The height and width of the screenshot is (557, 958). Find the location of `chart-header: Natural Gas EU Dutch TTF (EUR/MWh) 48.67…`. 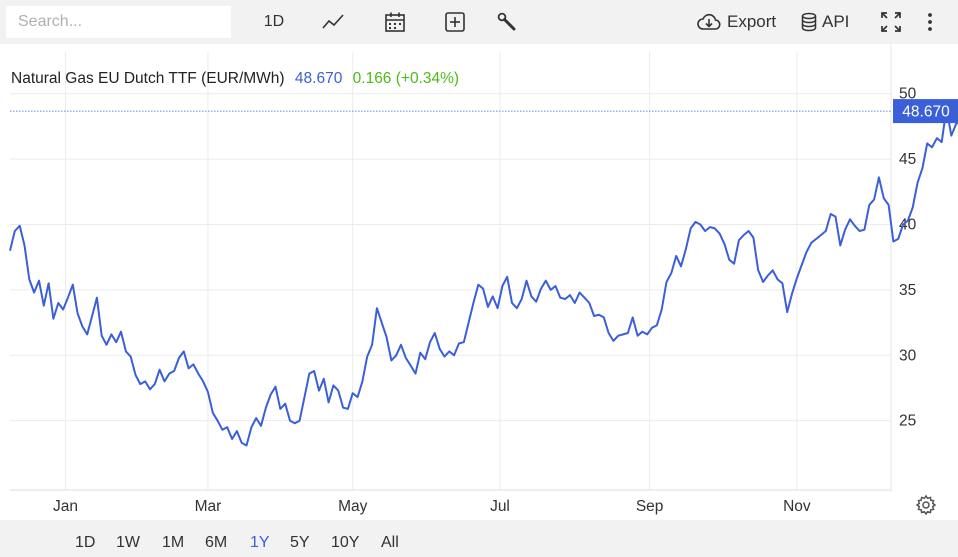

chart-header: Natural Gas EU Dutch TTF (EUR/MWh) 48.67… is located at coordinates (235, 78).